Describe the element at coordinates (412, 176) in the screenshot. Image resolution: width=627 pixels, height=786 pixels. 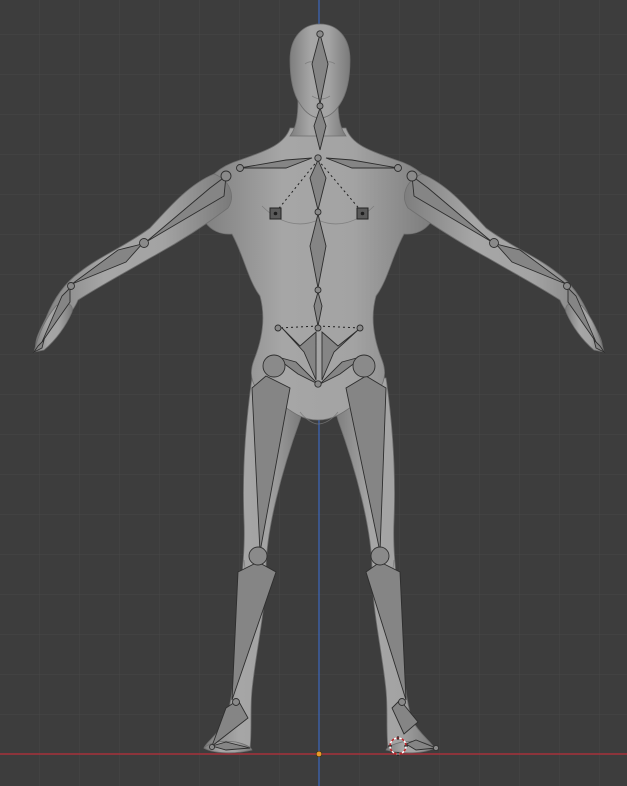
I see `joint-shoulder-right` at that location.